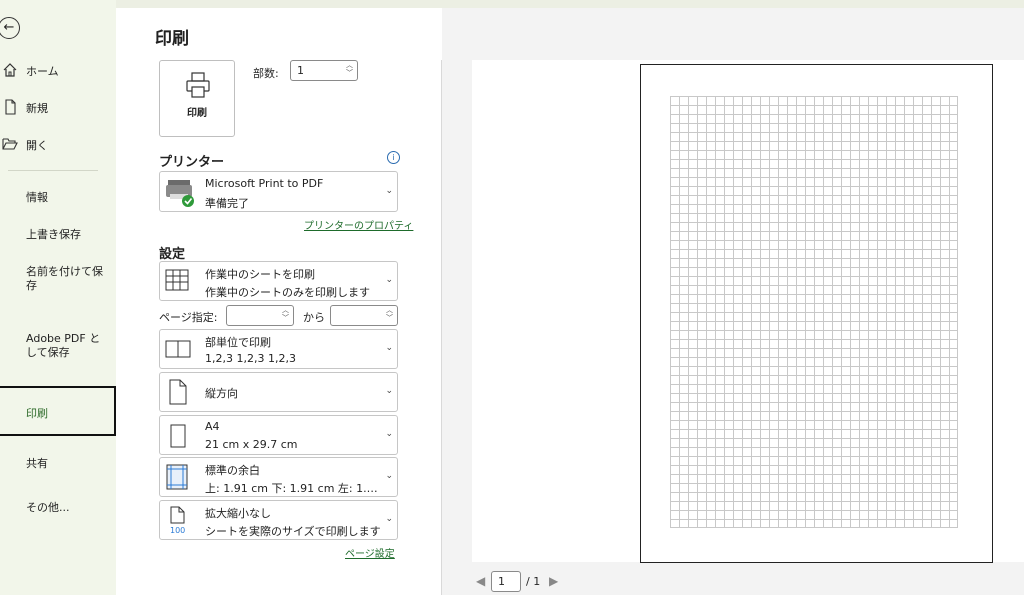 The image size is (1024, 595). What do you see at coordinates (480, 581) in the screenshot?
I see `previous-page-icon: ◀` at bounding box center [480, 581].